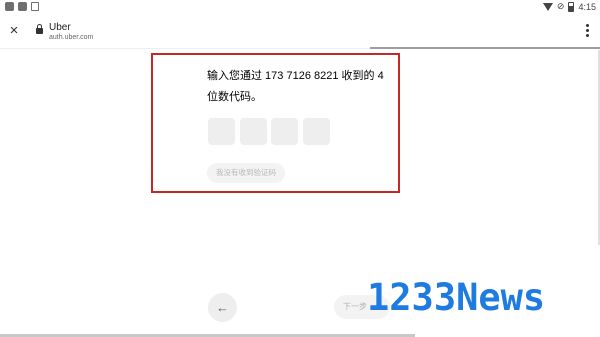  Describe the element at coordinates (71, 37) in the screenshot. I see `site-url: auth.uber.com` at that location.